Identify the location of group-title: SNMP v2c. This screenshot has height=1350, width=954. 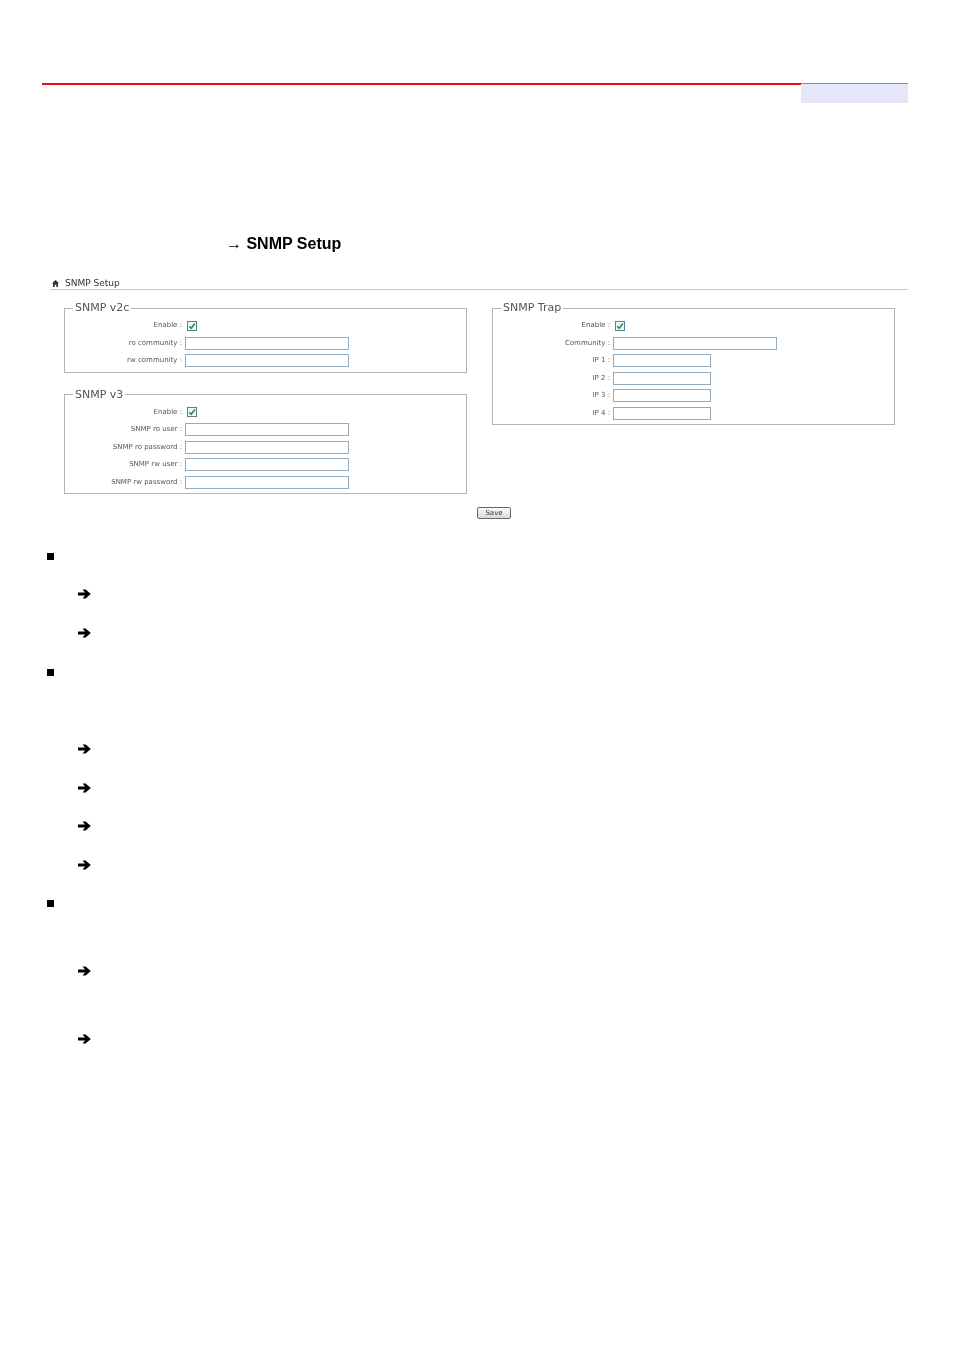
(102, 308).